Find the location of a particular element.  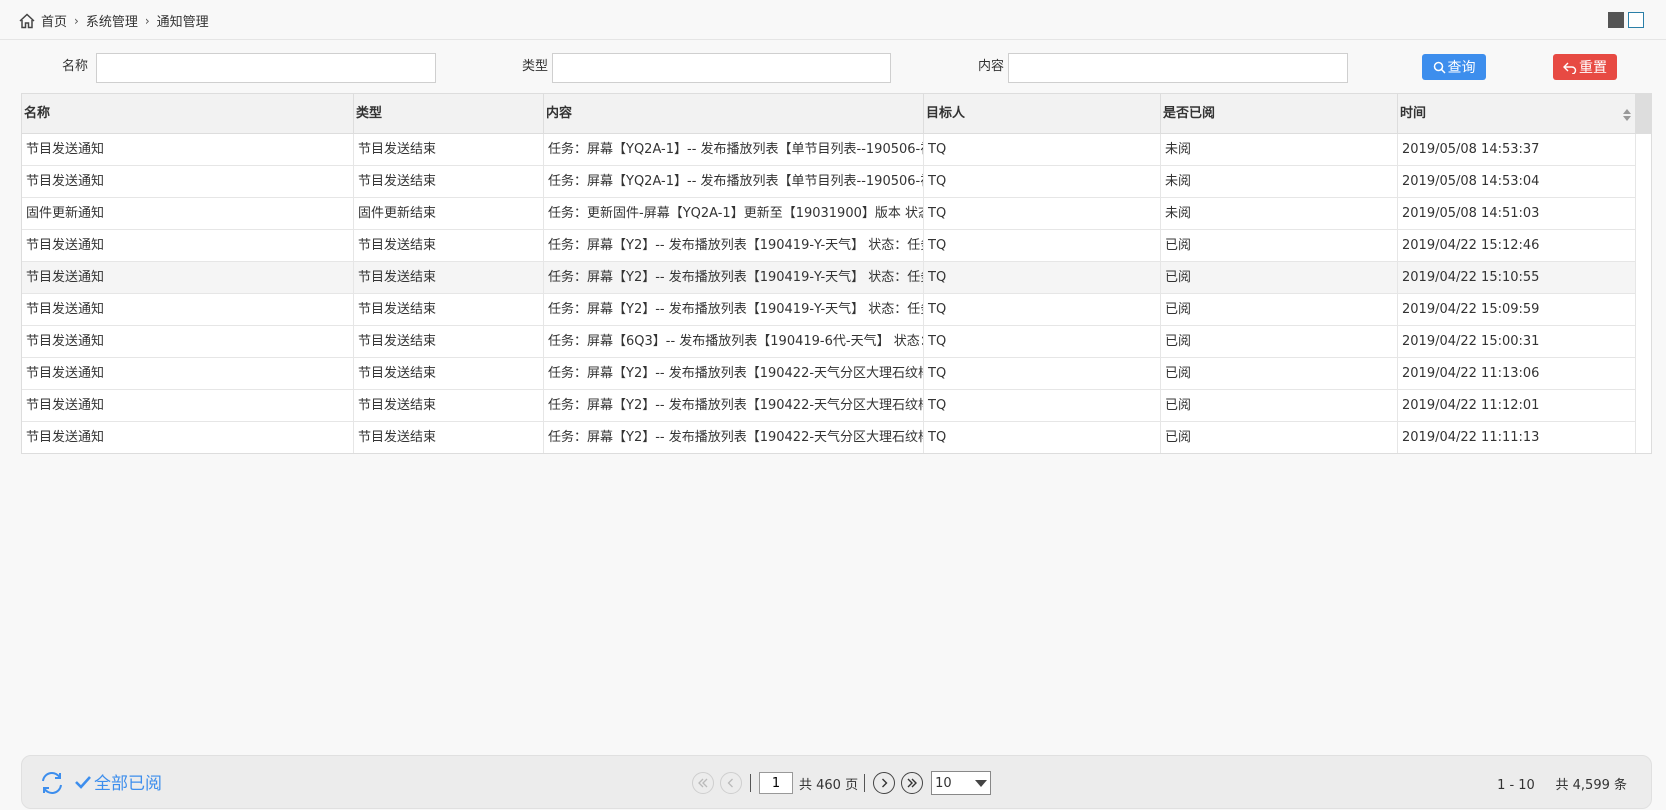

first-page-button is located at coordinates (703, 783).